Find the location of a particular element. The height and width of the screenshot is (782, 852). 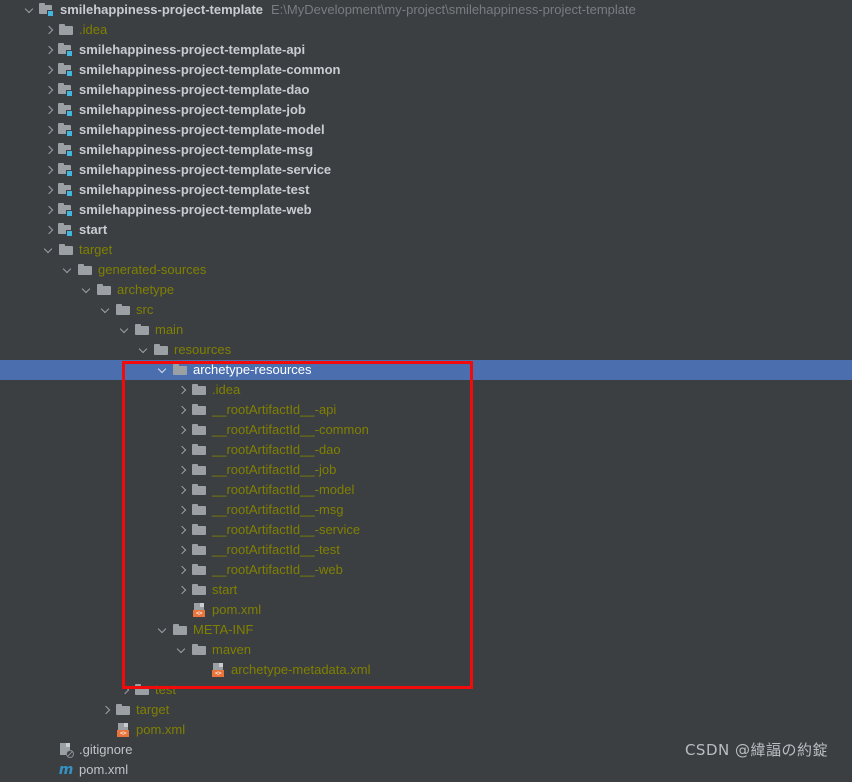

tree-row: __rootArtifactId__-test is located at coordinates (426, 550).